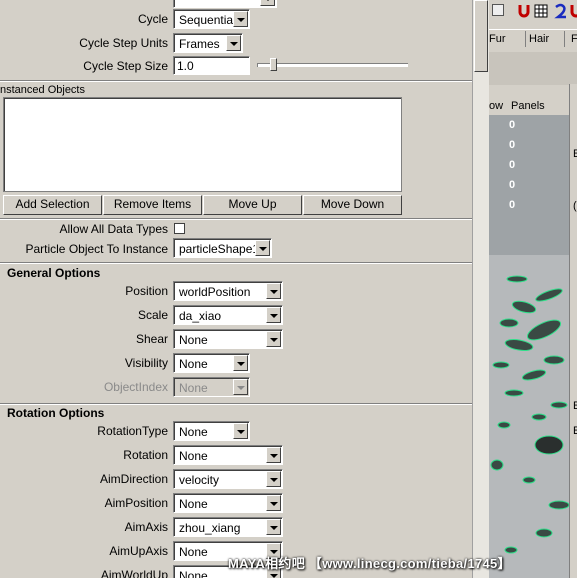  Describe the element at coordinates (352, 205) in the screenshot. I see `move-down-button: Move Down` at that location.